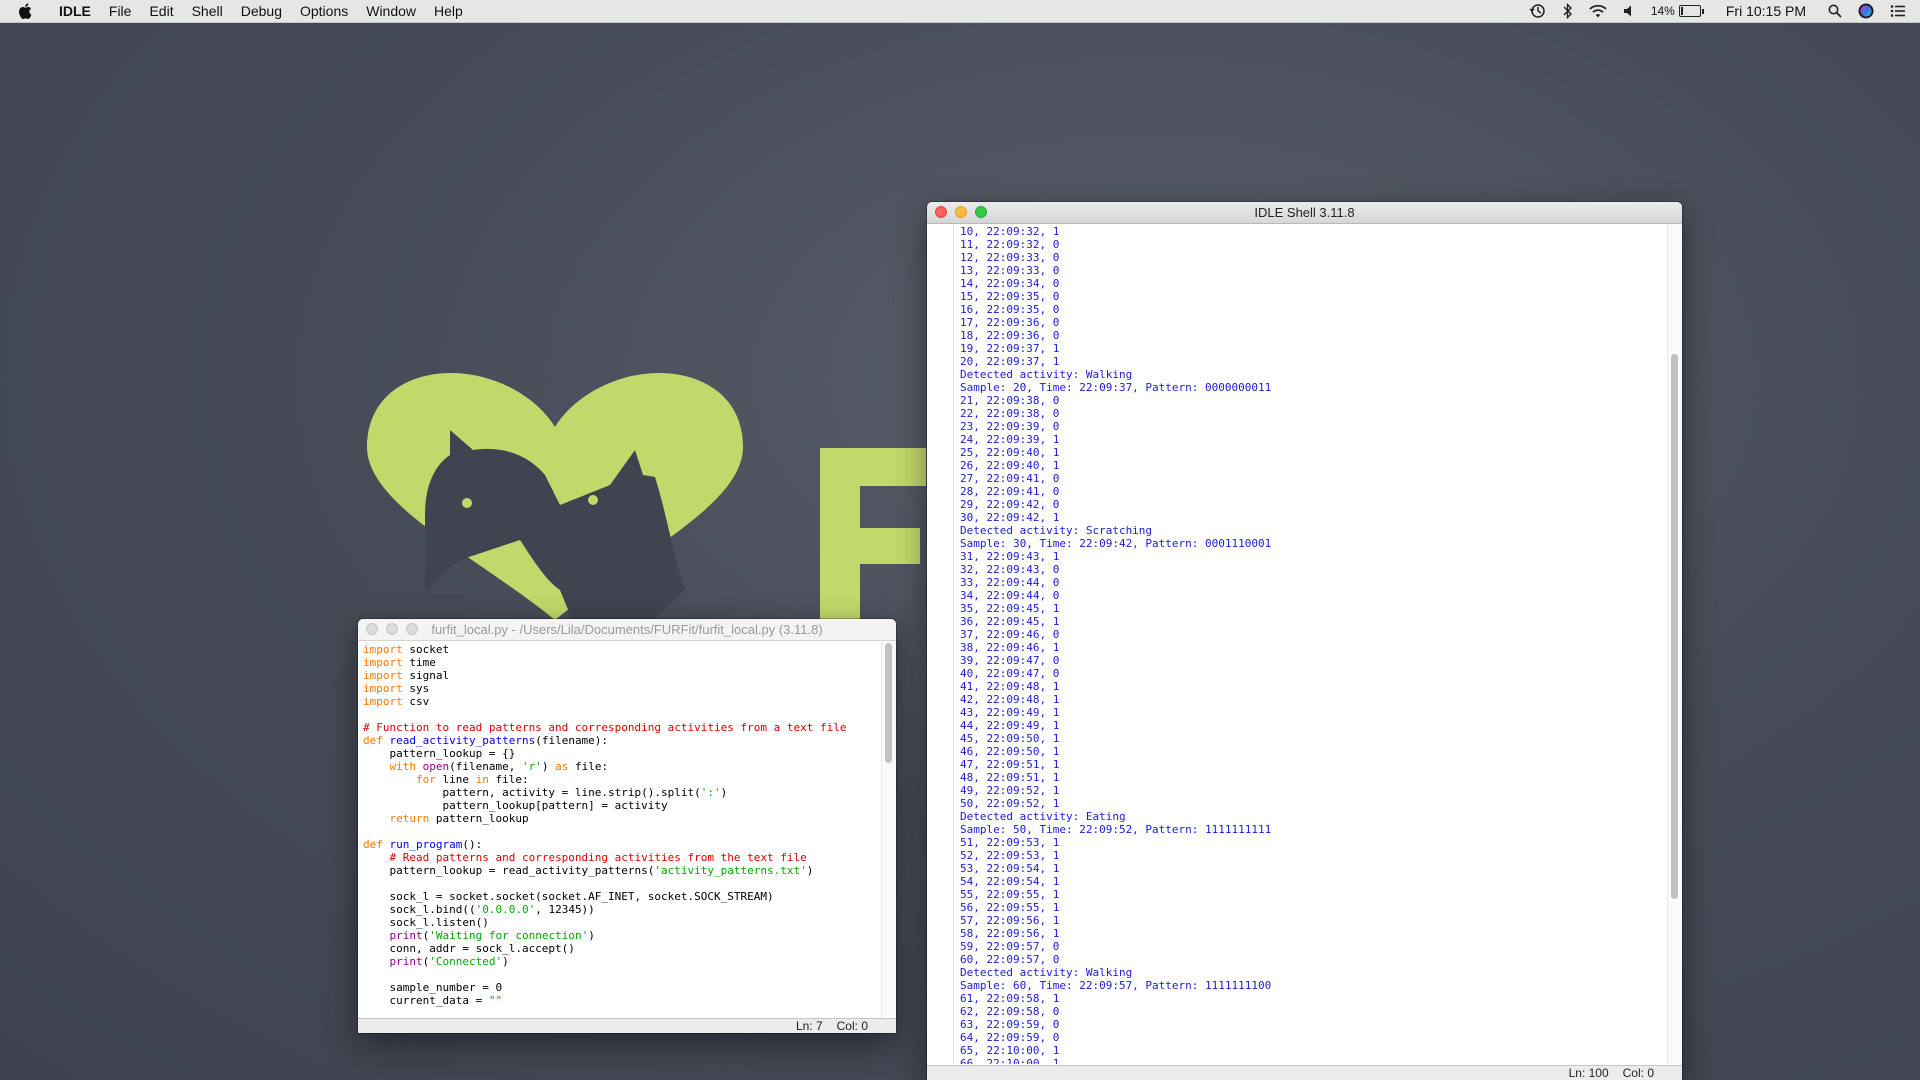  What do you see at coordinates (627, 1025) in the screenshot?
I see `editor-status-bar: Ln: 7 Col: 0` at bounding box center [627, 1025].